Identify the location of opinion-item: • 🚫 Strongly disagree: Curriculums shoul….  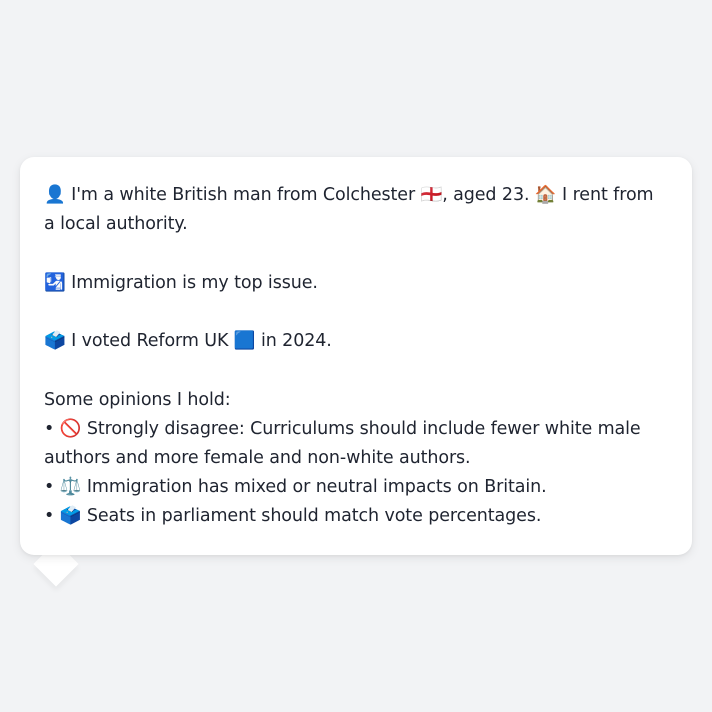
(342, 443).